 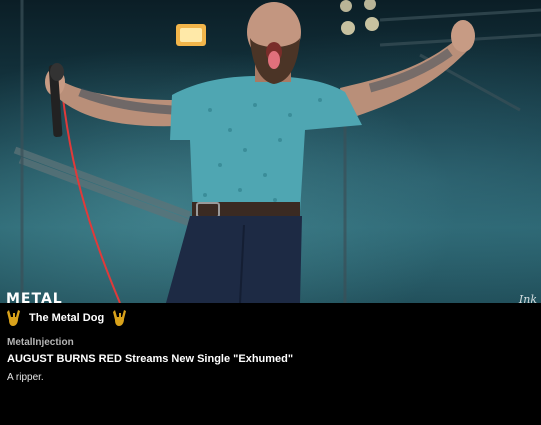 I want to click on author-row: The Metal Dog, so click(x=67, y=318).